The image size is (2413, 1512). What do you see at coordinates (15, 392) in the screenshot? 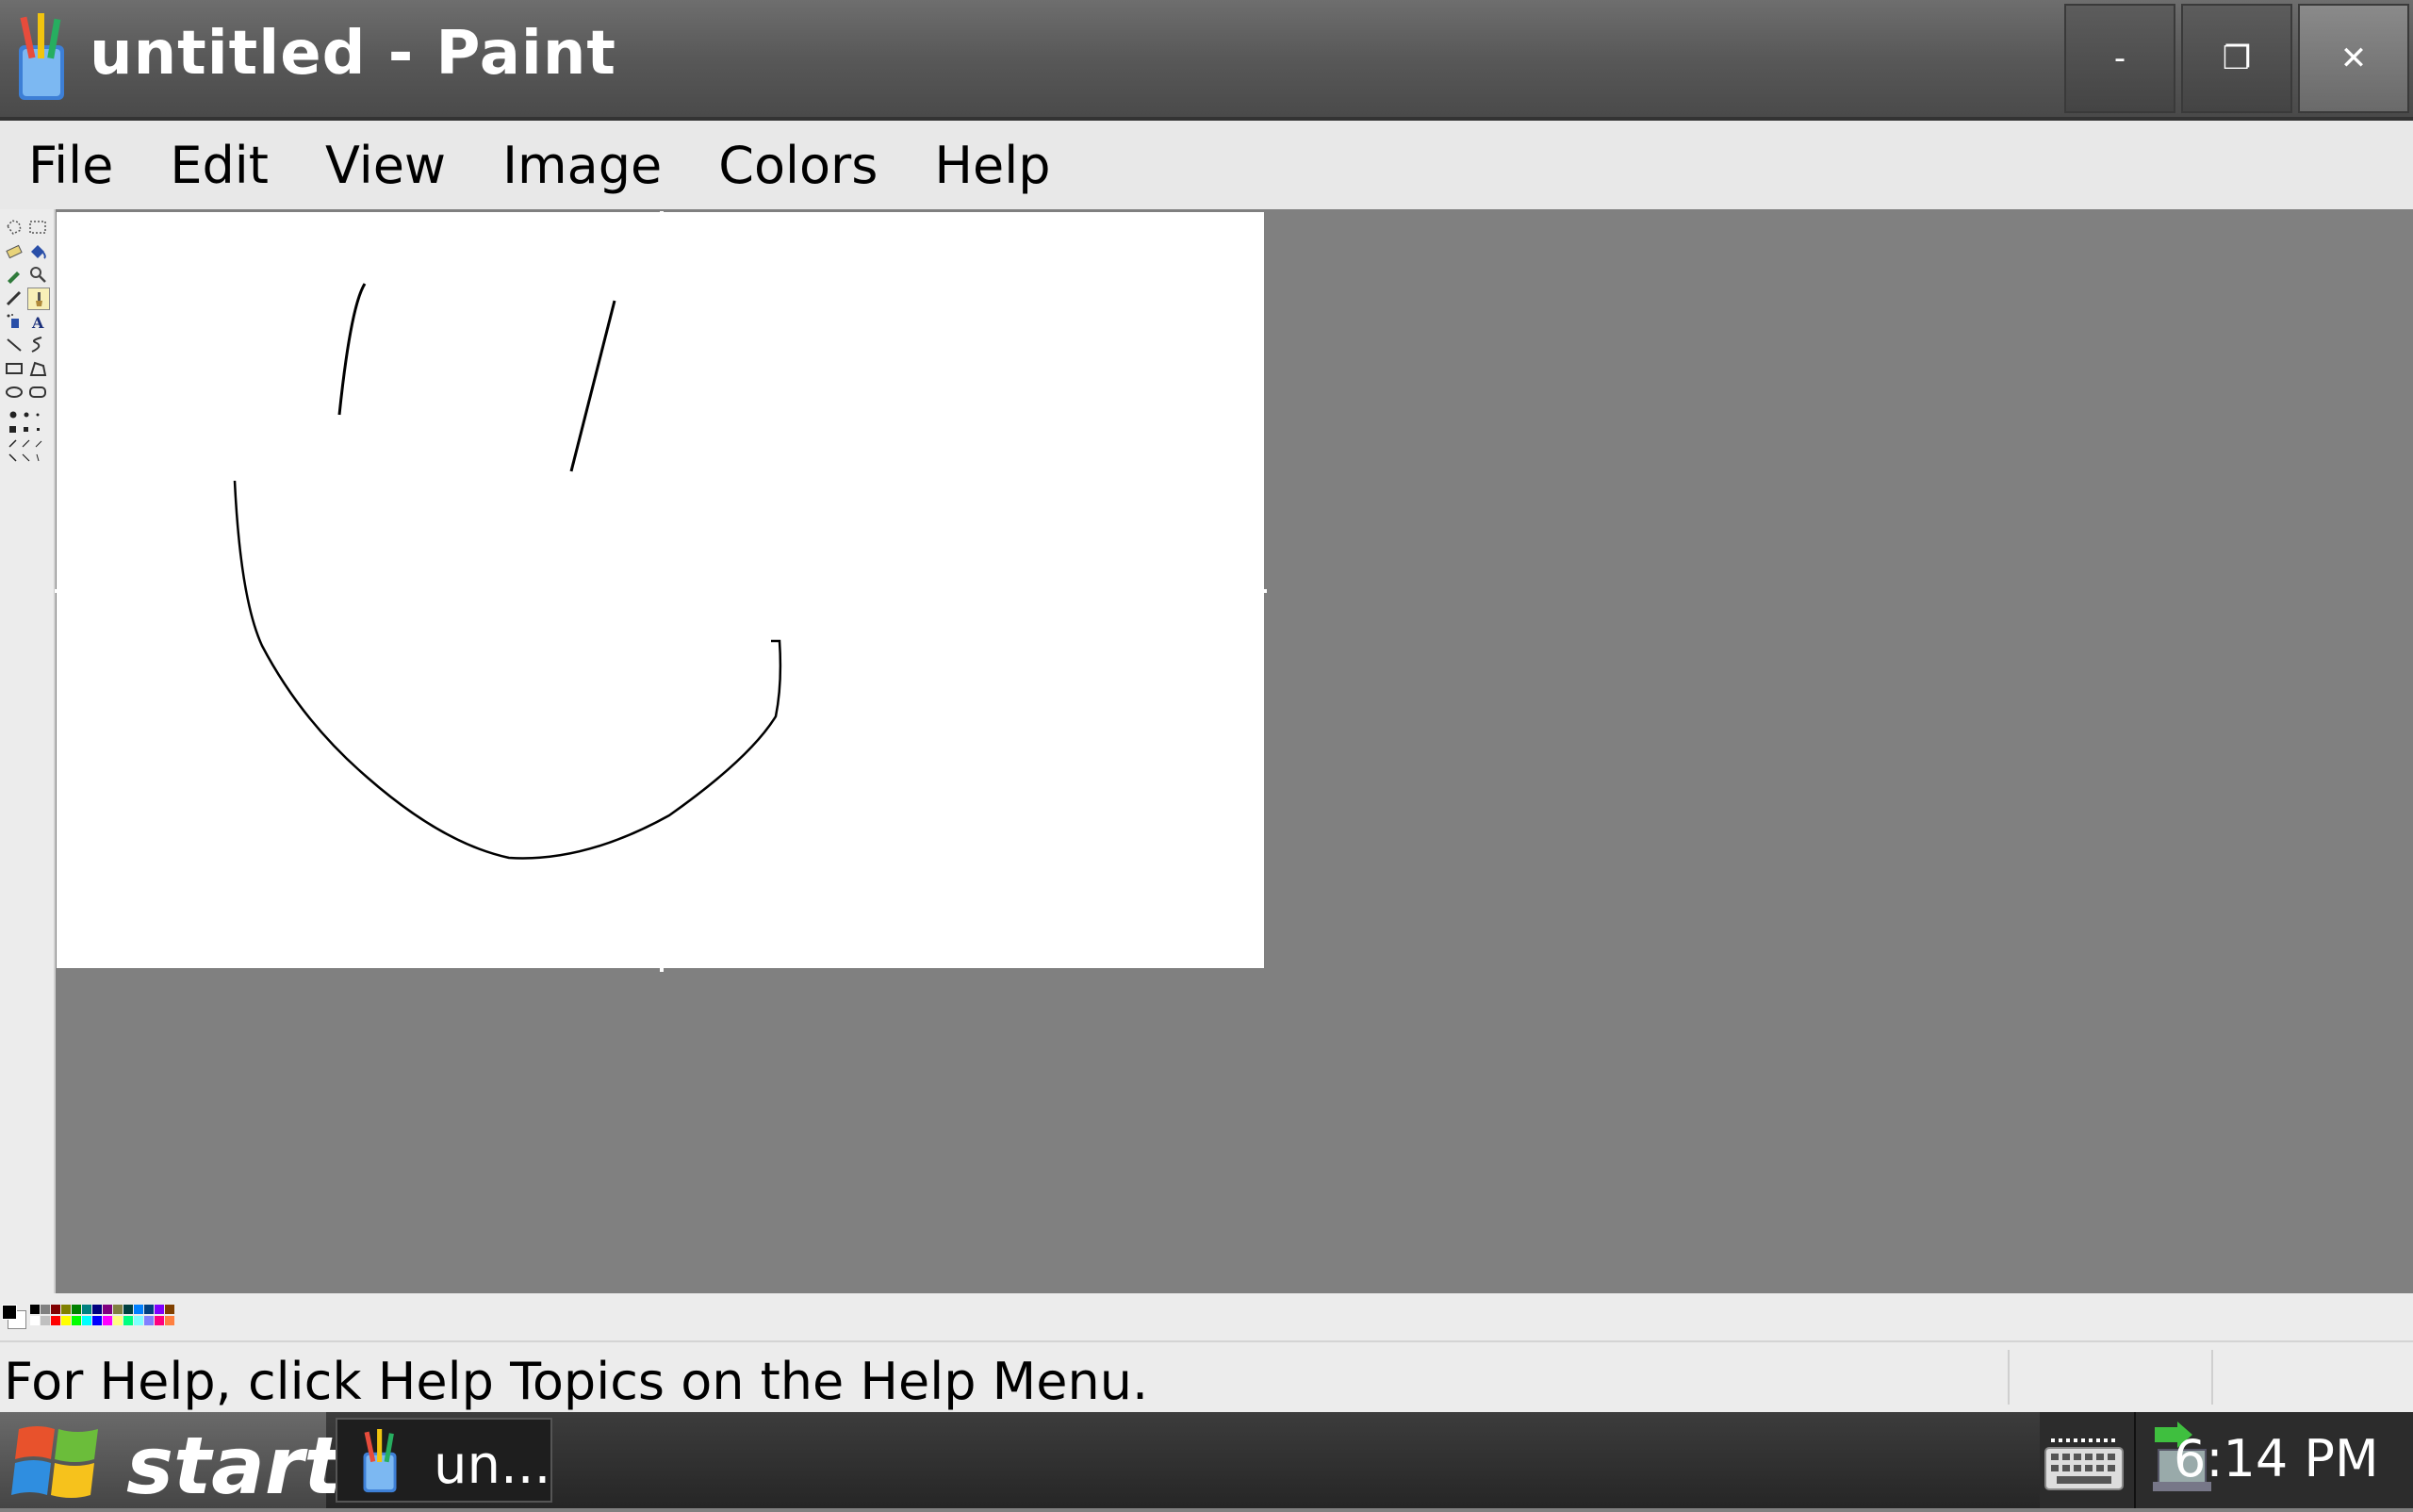
I see `ellipse-icon` at bounding box center [15, 392].